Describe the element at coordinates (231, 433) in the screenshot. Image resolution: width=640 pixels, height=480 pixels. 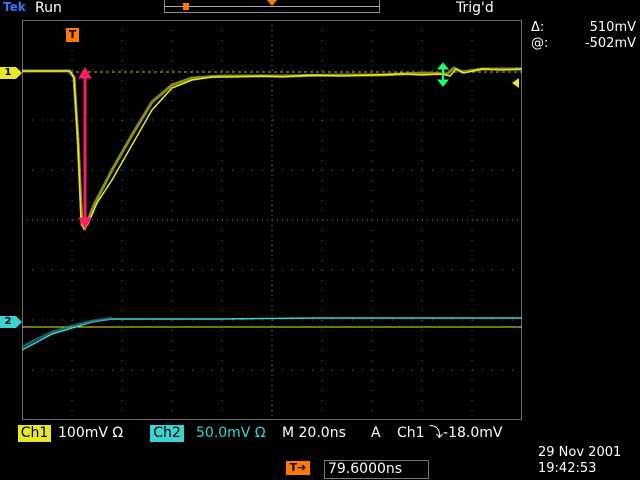
I see `ch2-scale: 50.0mV Ω` at that location.